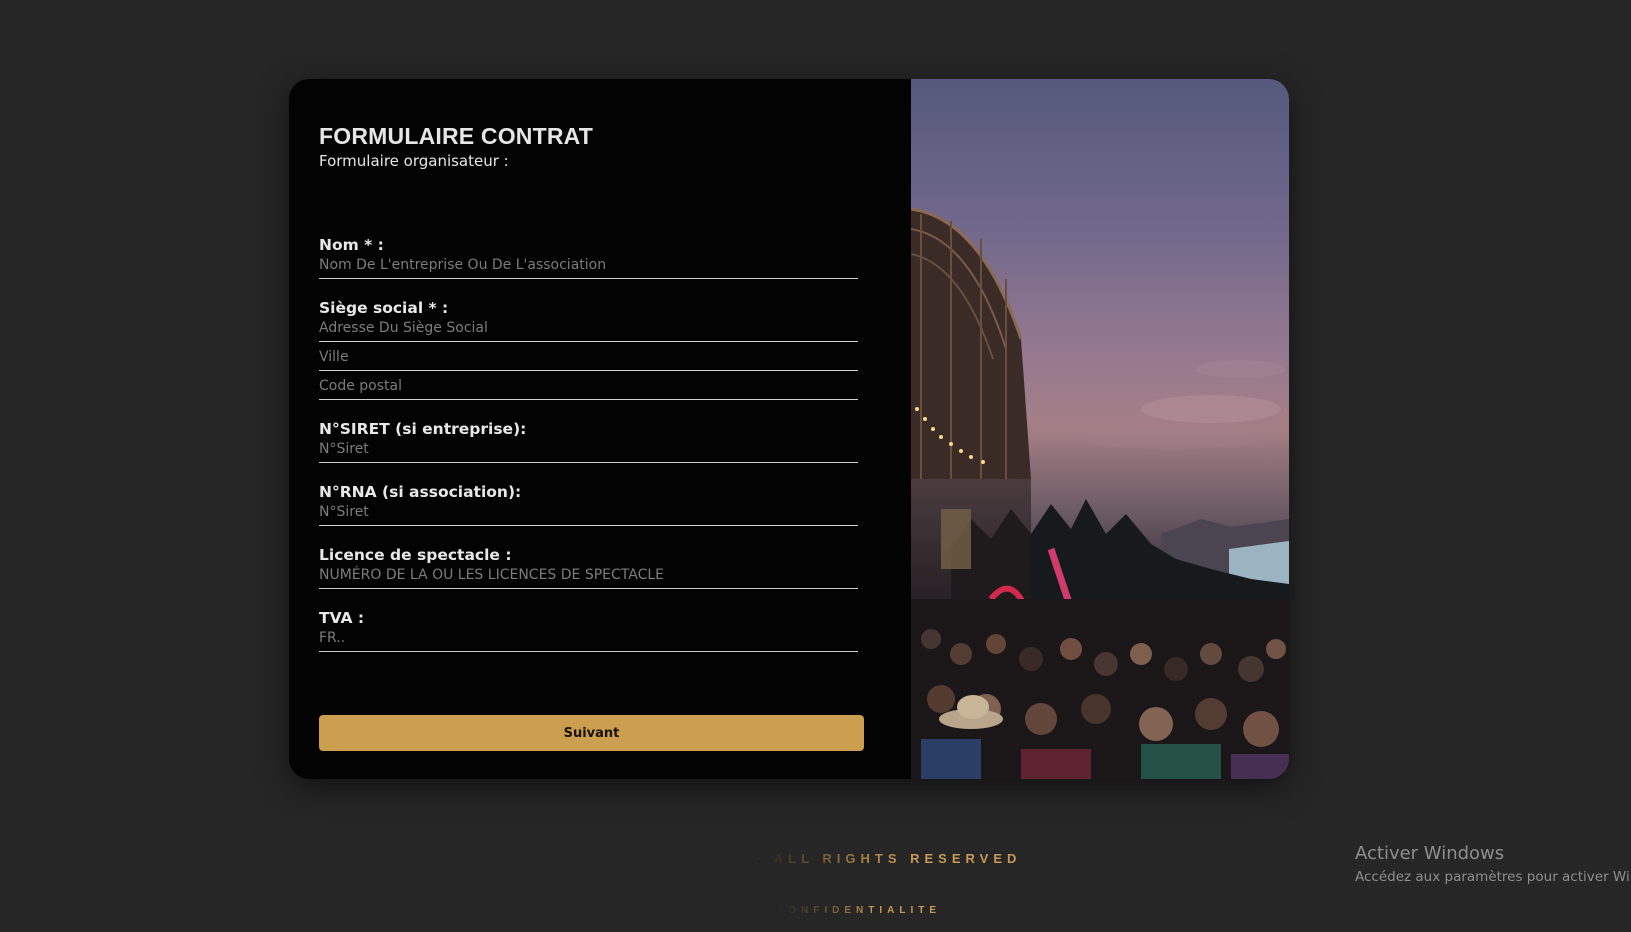 This screenshot has height=932, width=1631. What do you see at coordinates (1430, 853) in the screenshot?
I see `activate-windows-title: Activer Windows` at bounding box center [1430, 853].